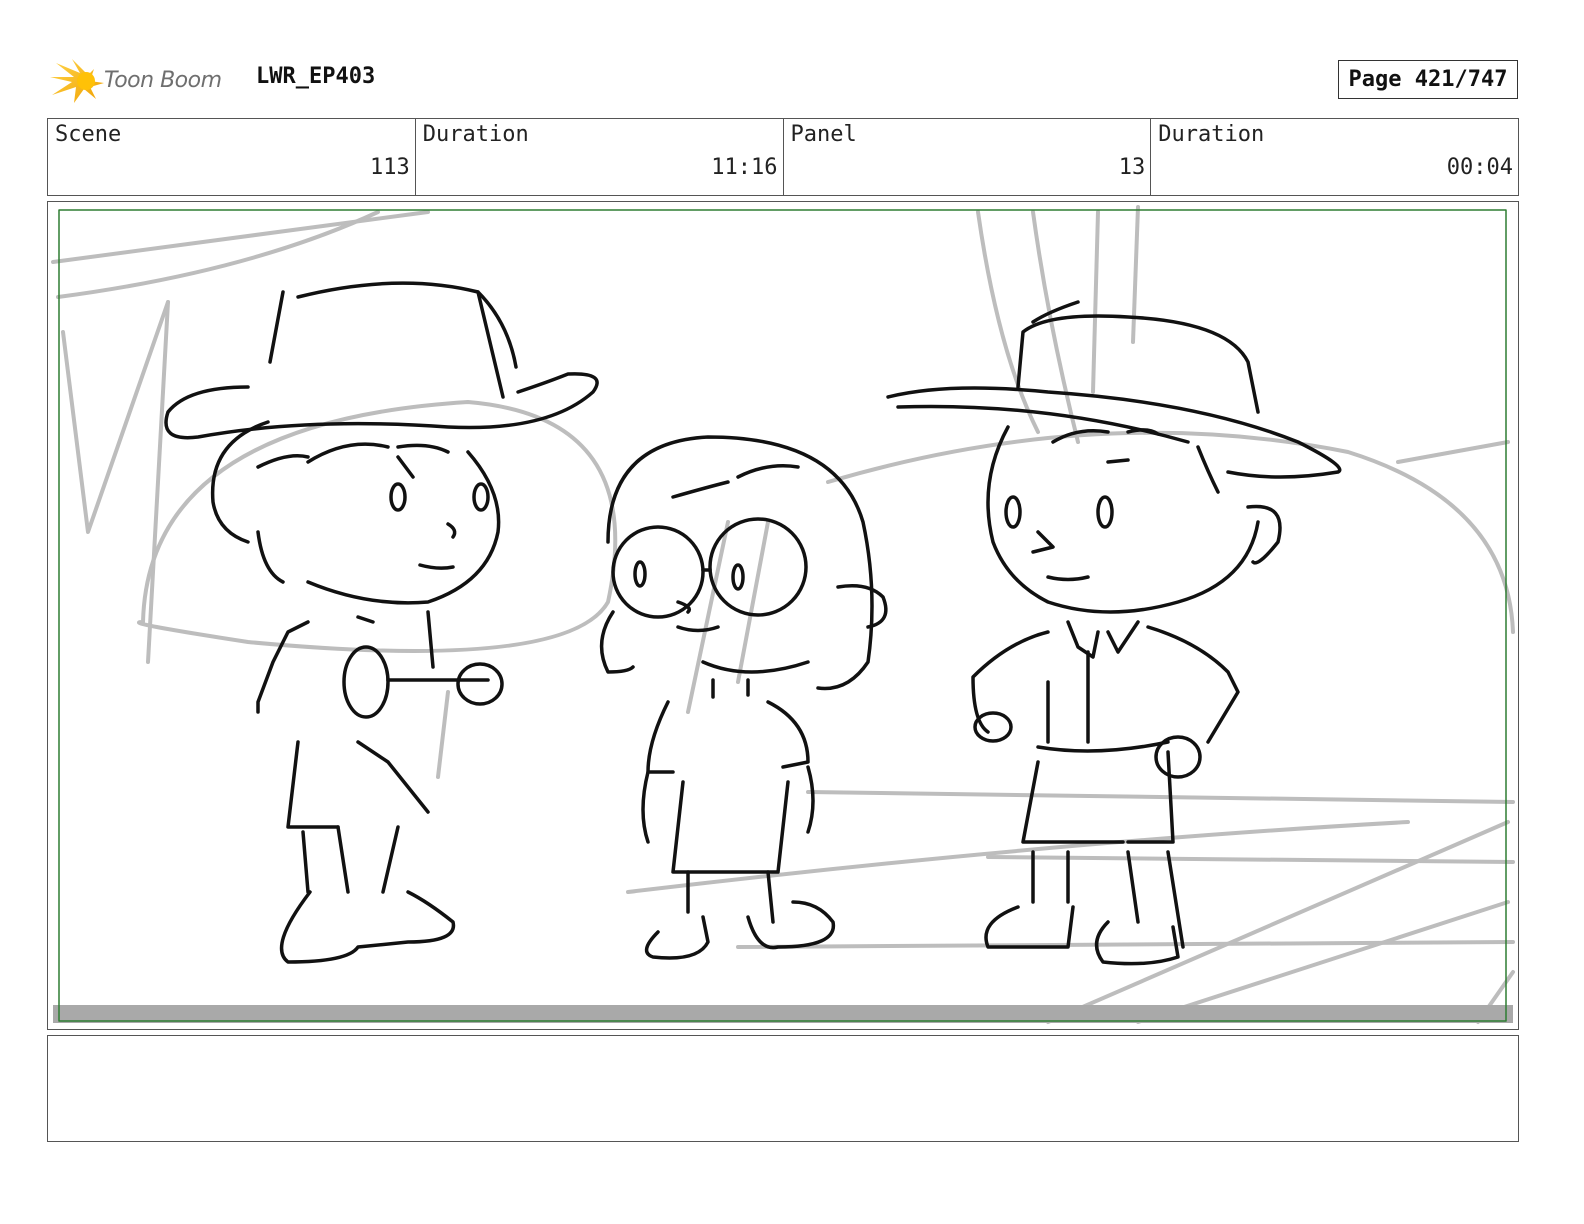 This screenshot has height=1224, width=1584. I want to click on logo-text: Toon Boom, so click(163, 80).